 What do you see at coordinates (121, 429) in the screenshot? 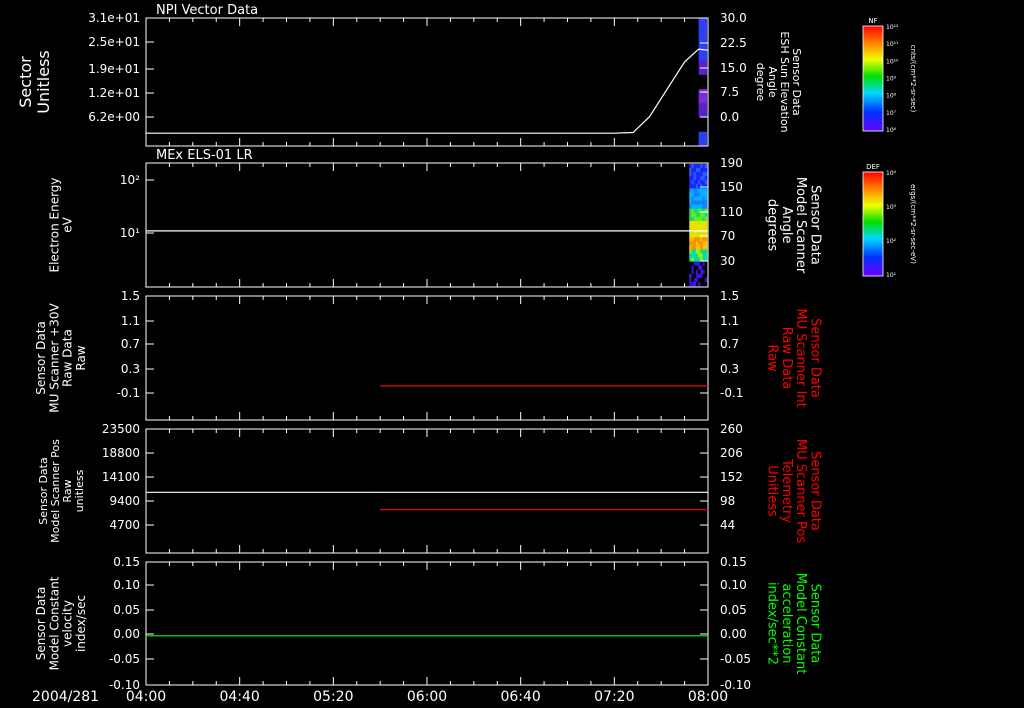
I see `p4-left-tick: 23500` at bounding box center [121, 429].